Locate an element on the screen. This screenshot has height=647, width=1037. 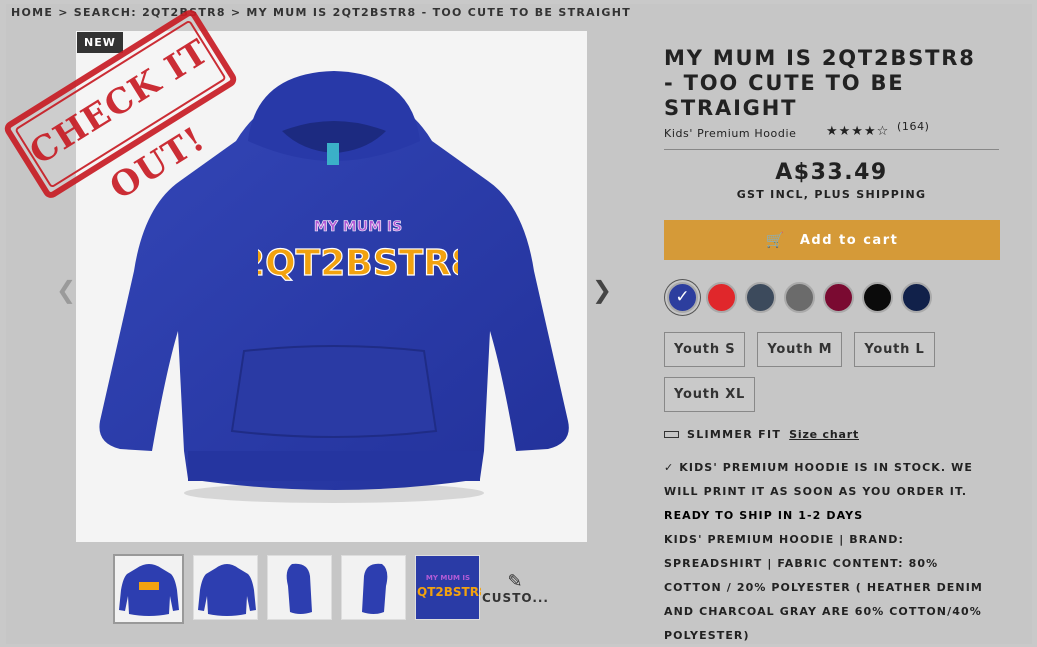
rating-stars: ★★★★☆ is located at coordinates (857, 131).